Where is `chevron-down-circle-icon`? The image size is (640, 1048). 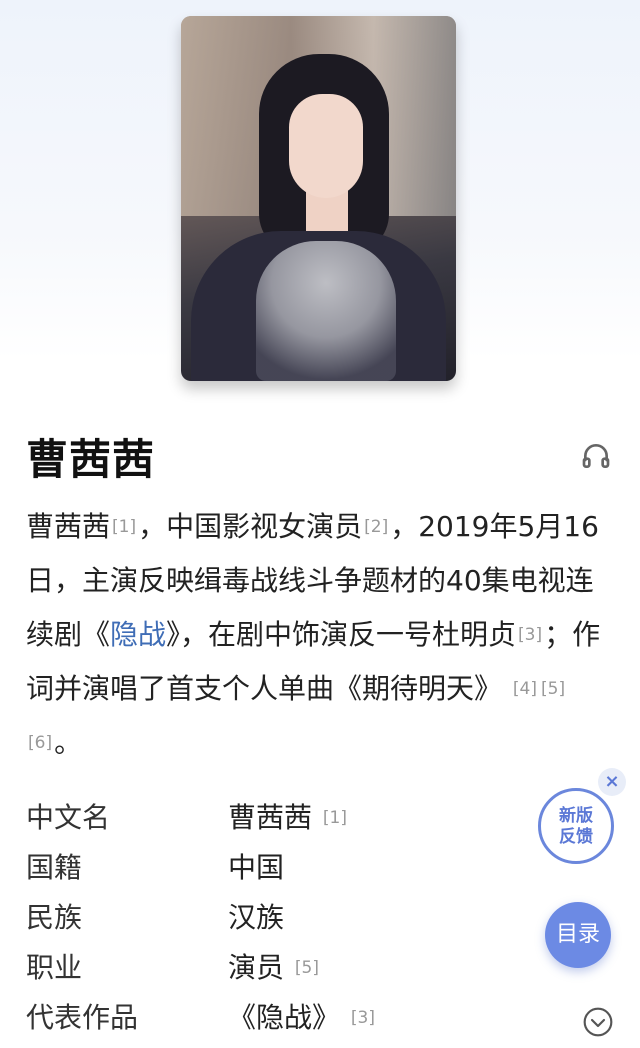 chevron-down-circle-icon is located at coordinates (598, 1022).